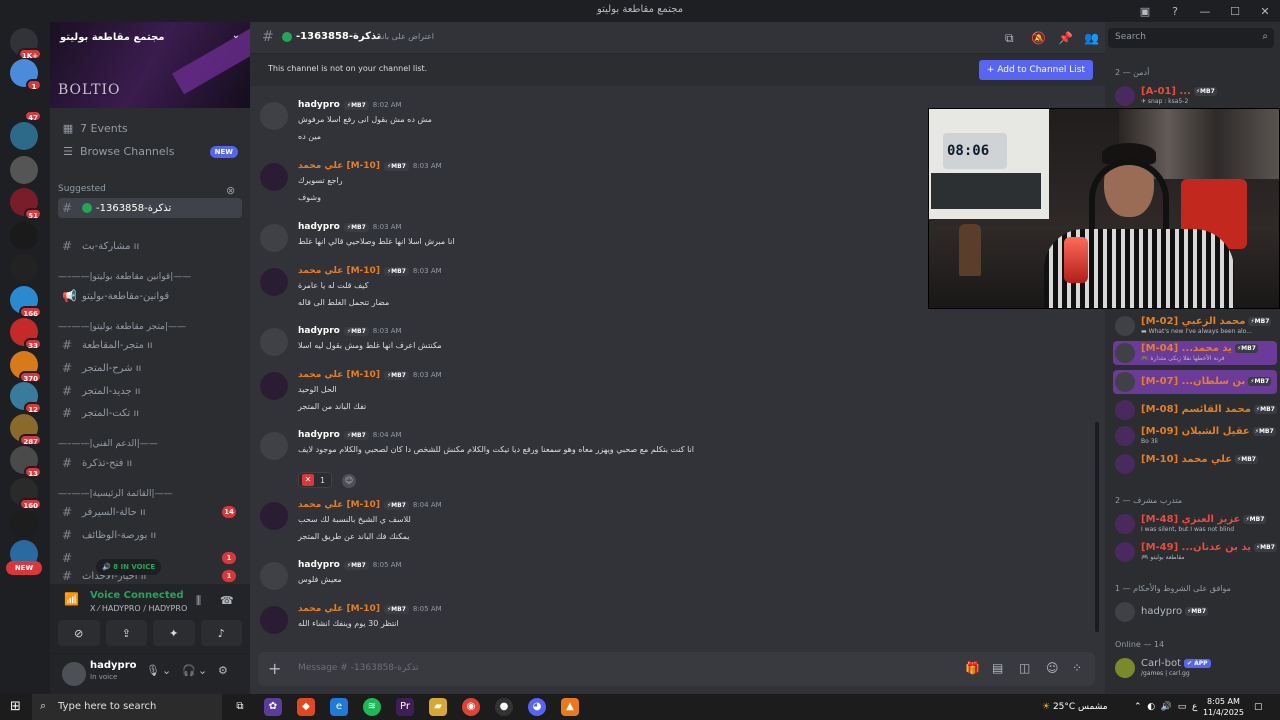 This screenshot has height=720, width=1280. What do you see at coordinates (537, 707) in the screenshot?
I see `discord-icon: ◕` at bounding box center [537, 707].